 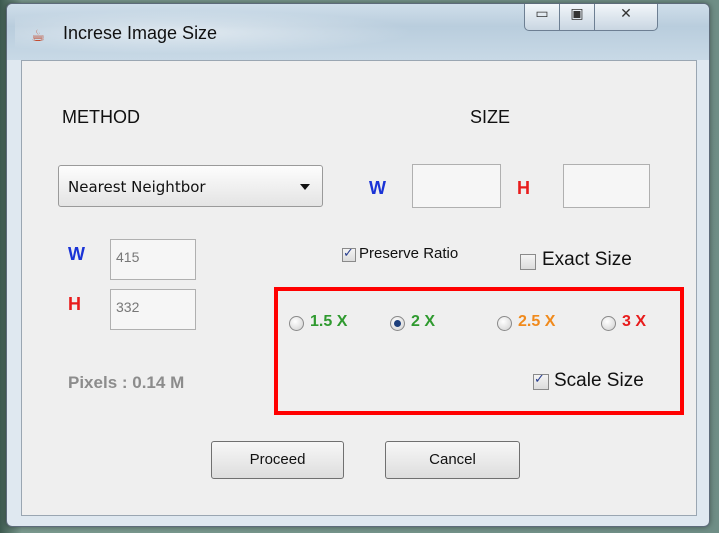 What do you see at coordinates (296, 323) in the screenshot?
I see `scale-radio-1-5x` at bounding box center [296, 323].